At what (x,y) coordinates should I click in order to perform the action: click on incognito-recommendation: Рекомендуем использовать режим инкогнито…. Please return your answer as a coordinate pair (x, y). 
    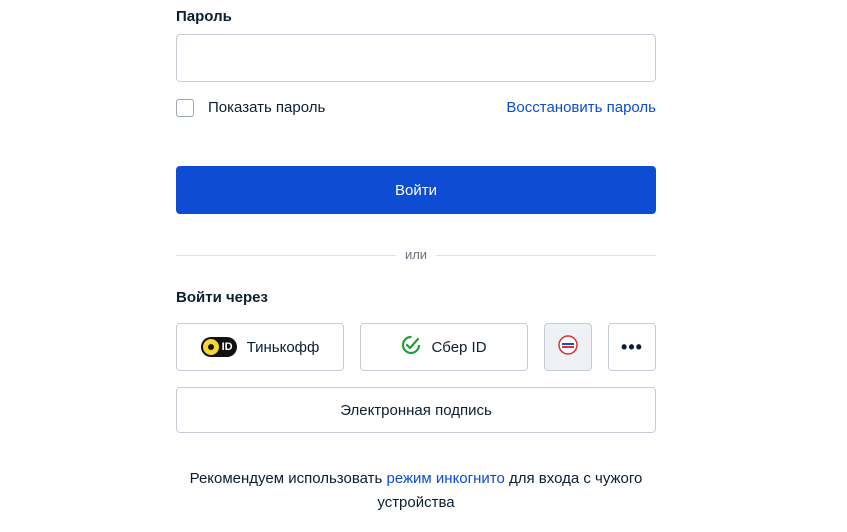
    Looking at the image, I should click on (416, 491).